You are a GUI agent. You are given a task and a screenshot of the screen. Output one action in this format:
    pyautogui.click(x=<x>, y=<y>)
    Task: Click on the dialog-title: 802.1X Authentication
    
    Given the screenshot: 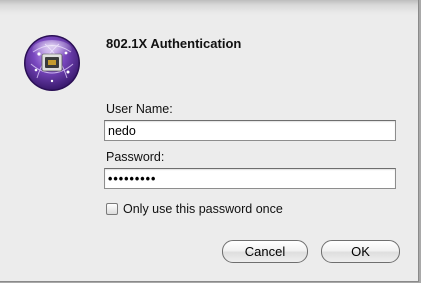 What is the action you would take?
    pyautogui.click(x=174, y=43)
    